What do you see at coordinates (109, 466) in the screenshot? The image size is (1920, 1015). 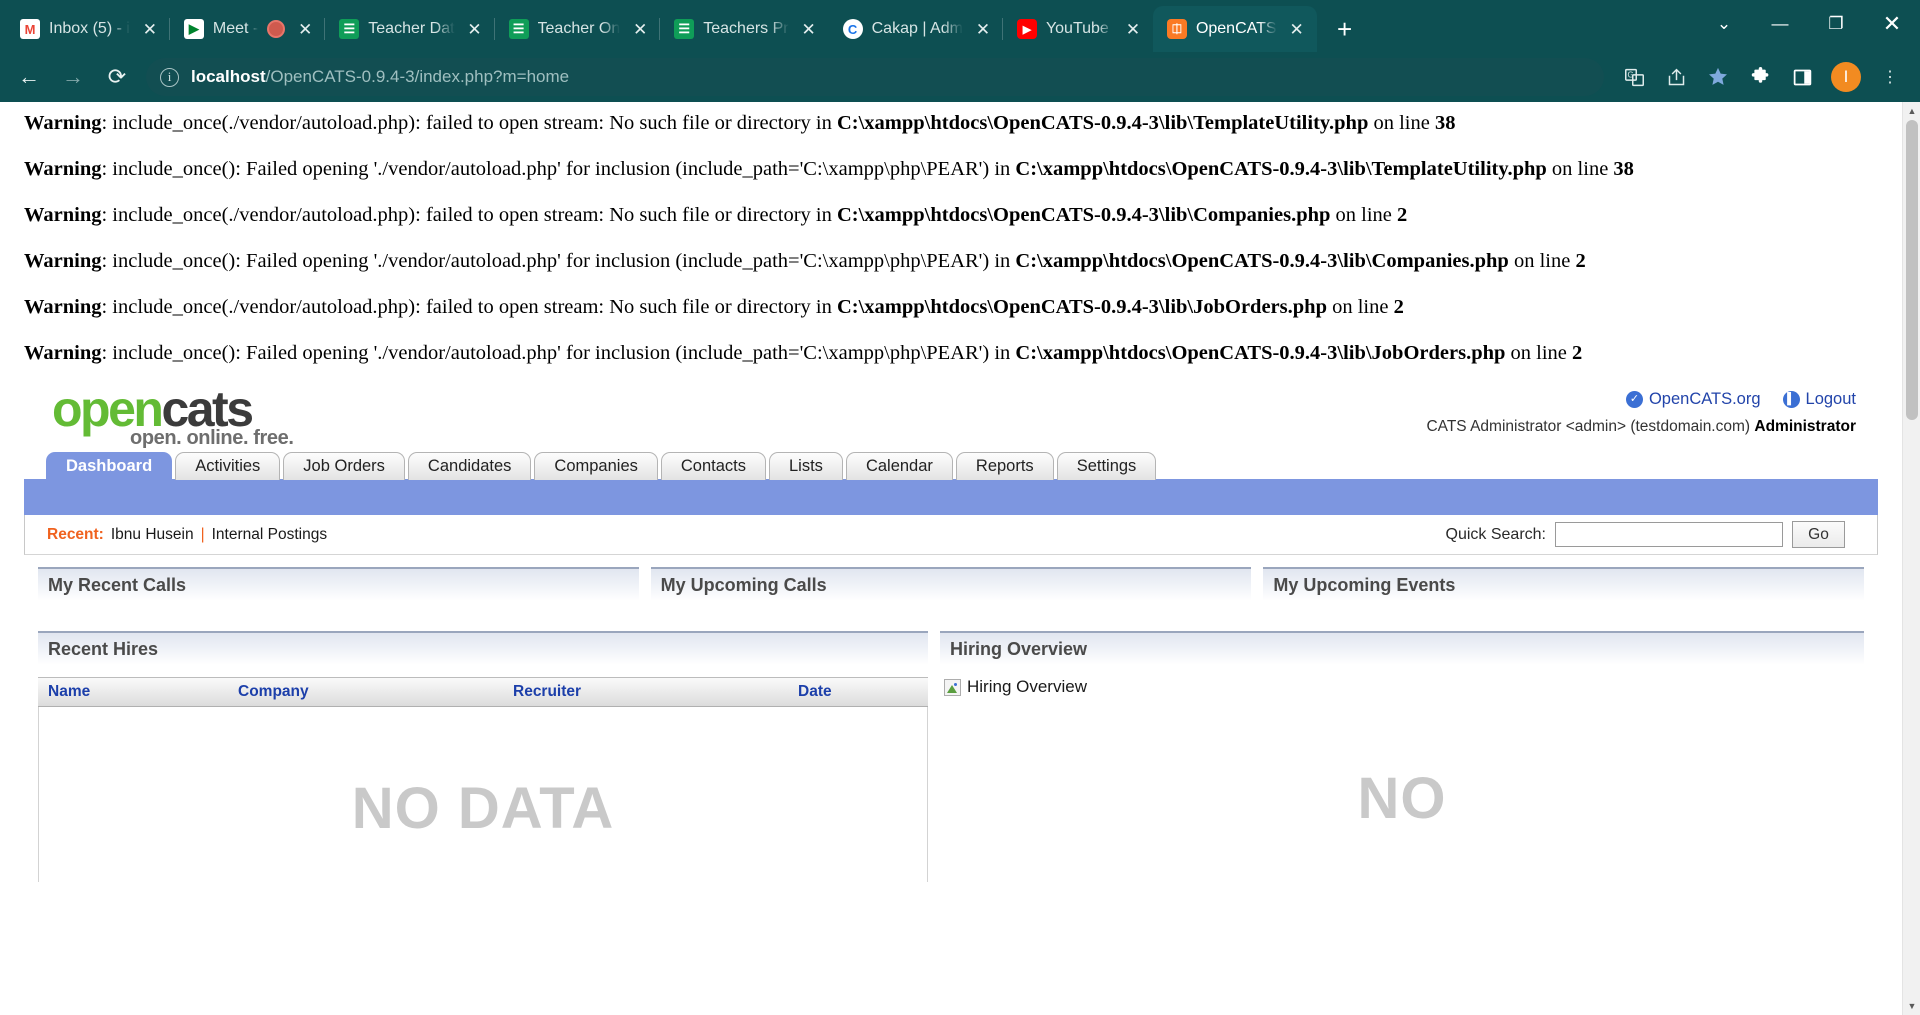 I see `tab-dashboard: Dashboard` at bounding box center [109, 466].